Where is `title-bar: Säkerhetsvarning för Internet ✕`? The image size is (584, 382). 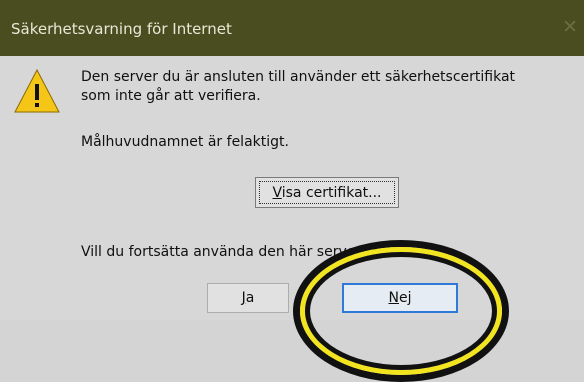 title-bar: Säkerhetsvarning för Internet ✕ is located at coordinates (292, 28).